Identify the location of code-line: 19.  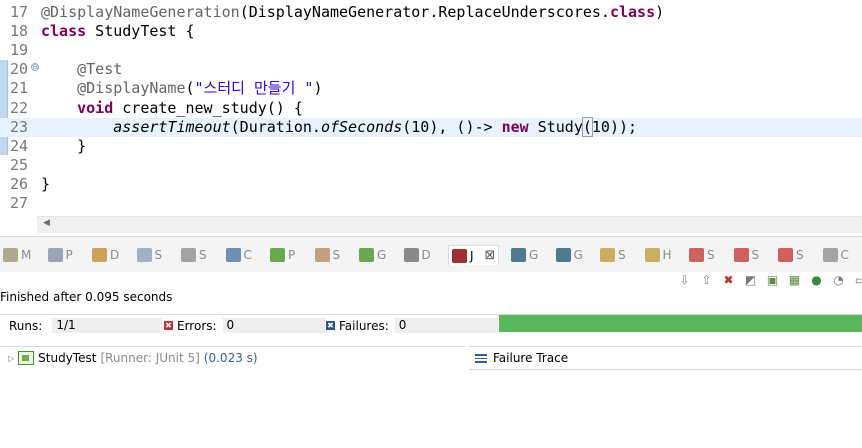
(431, 50).